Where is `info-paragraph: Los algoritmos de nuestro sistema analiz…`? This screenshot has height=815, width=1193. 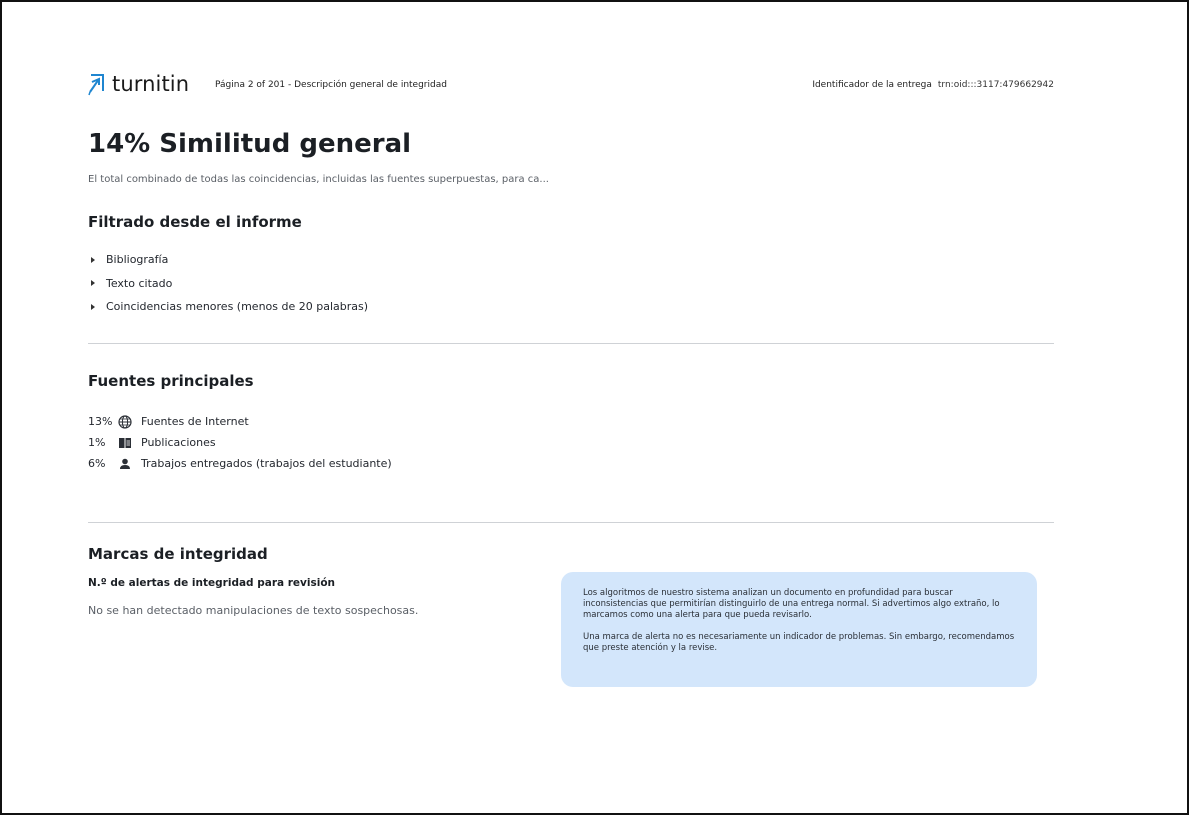
info-paragraph: Los algoritmos de nuestro sistema analiz… is located at coordinates (791, 604).